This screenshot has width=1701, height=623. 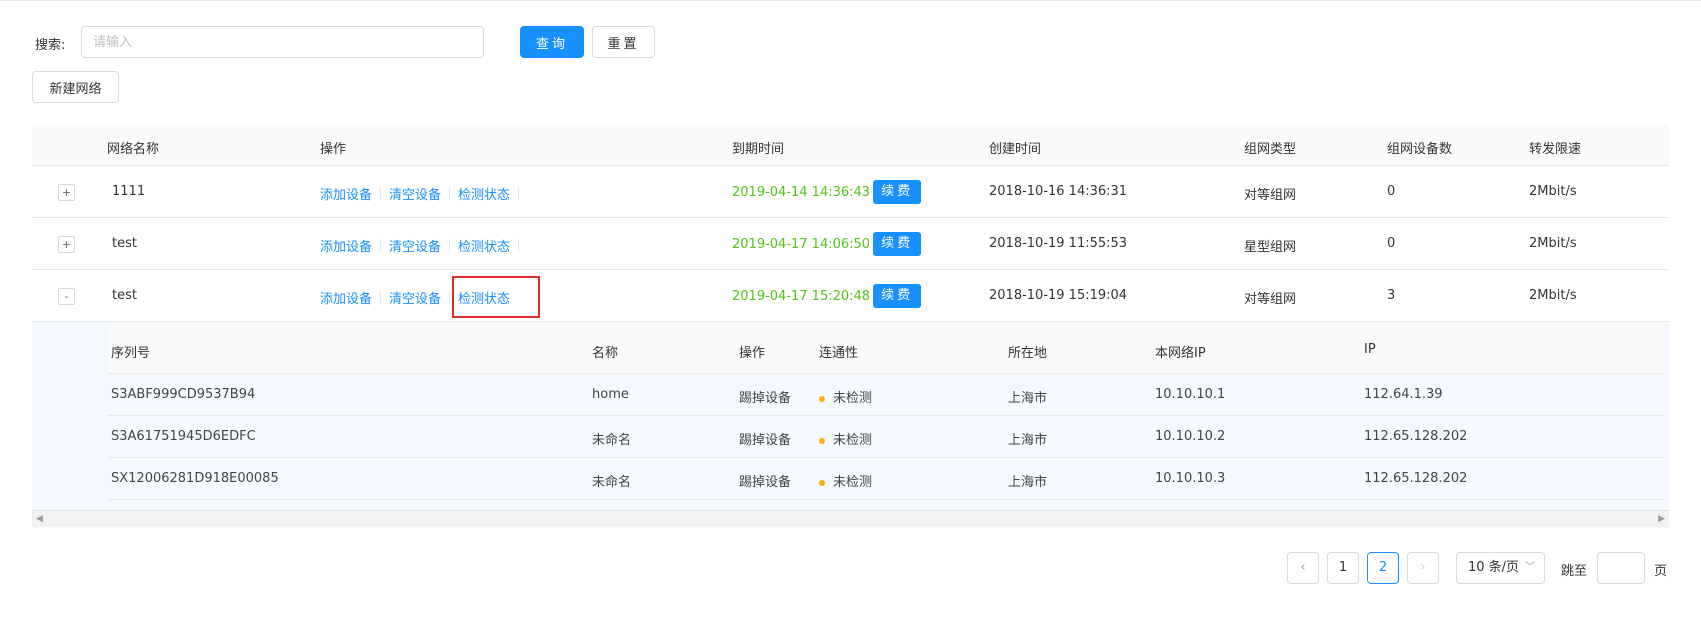 What do you see at coordinates (850, 145) in the screenshot?
I see `network-table-header: 网络名称 操作 到期时间 创建时间 组网类型 组网设备数 转发限速` at bounding box center [850, 145].